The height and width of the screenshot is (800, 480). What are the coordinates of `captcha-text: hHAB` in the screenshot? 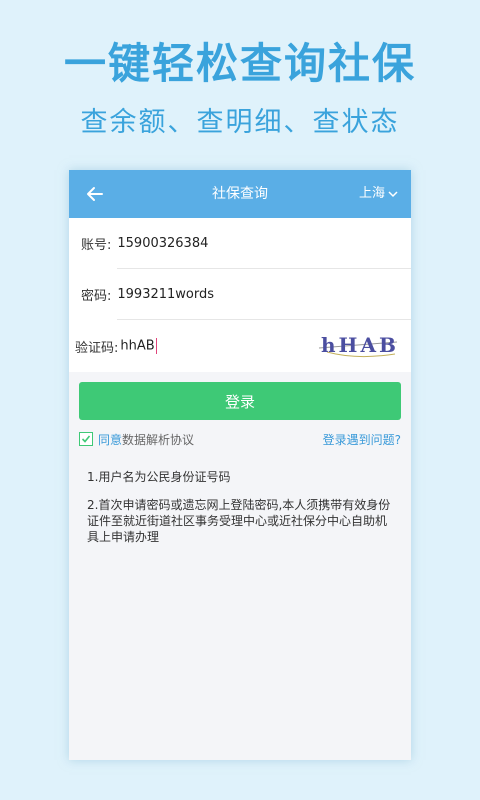 It's located at (360, 345).